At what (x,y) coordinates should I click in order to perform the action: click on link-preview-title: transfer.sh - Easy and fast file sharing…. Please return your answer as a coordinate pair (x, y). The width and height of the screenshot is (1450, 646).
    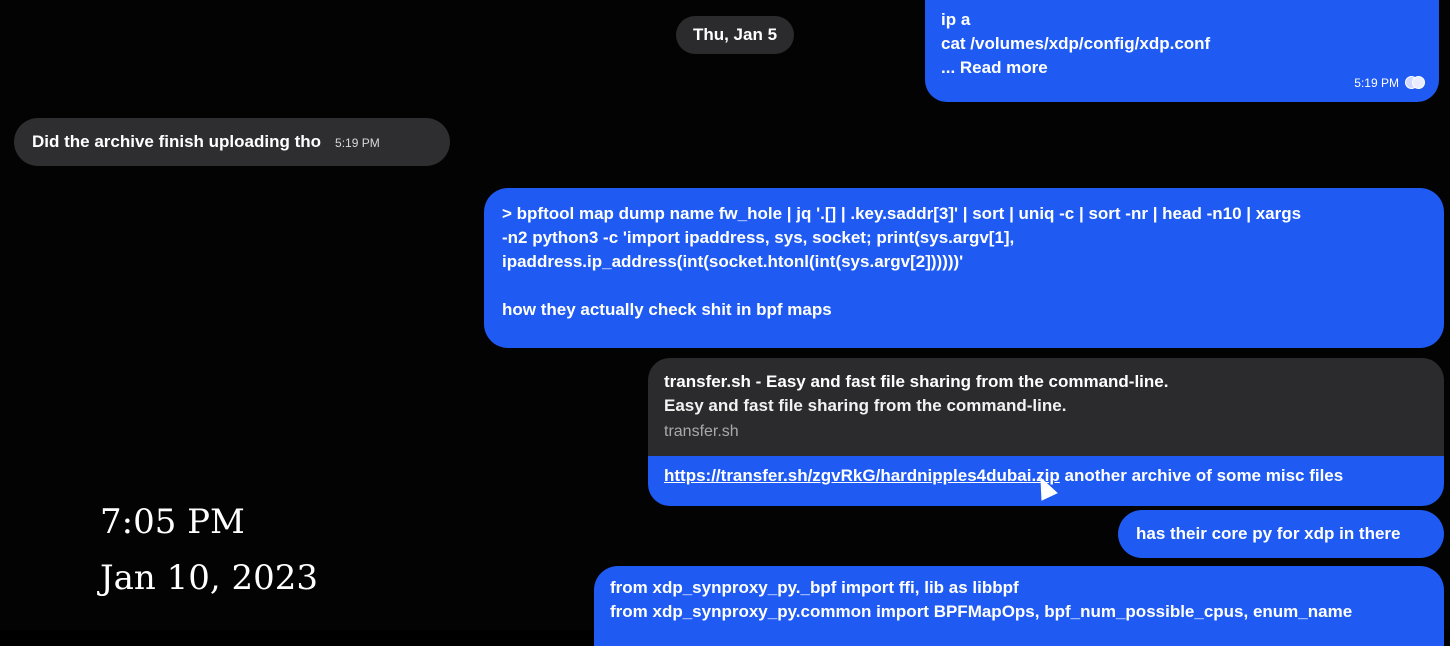
    Looking at the image, I should click on (916, 381).